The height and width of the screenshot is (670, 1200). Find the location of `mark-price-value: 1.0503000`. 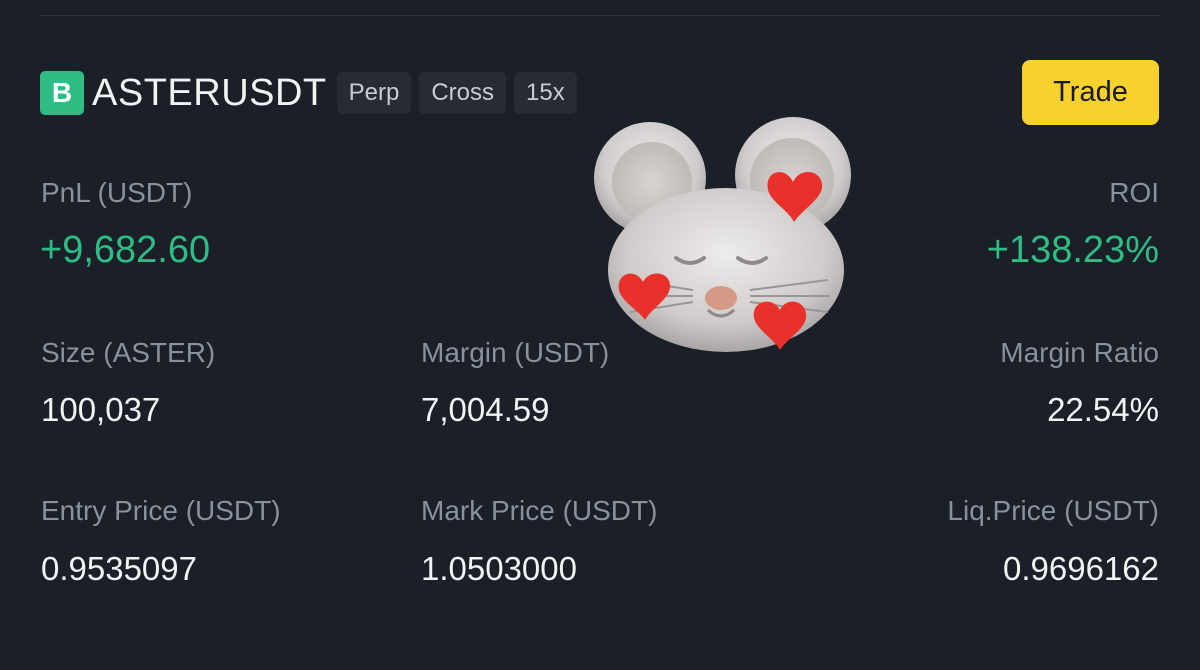

mark-price-value: 1.0503000 is located at coordinates (499, 568).